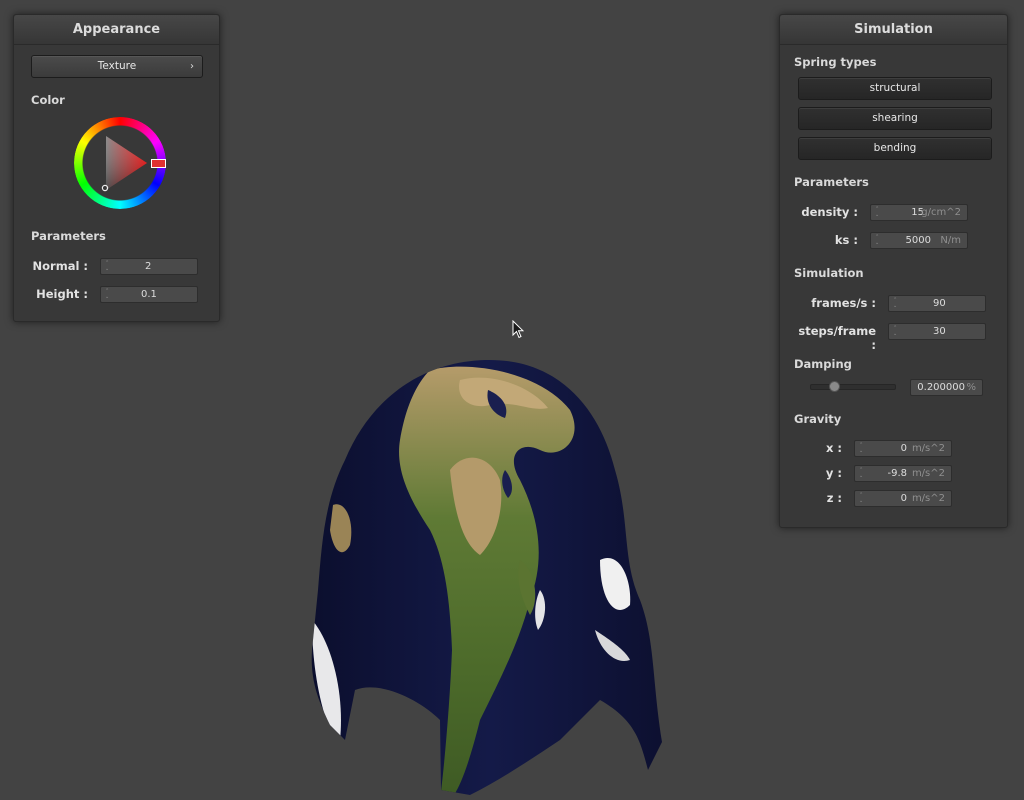 Image resolution: width=1024 pixels, height=800 pixels. I want to click on spring-types-heading: Spring types, so click(835, 62).